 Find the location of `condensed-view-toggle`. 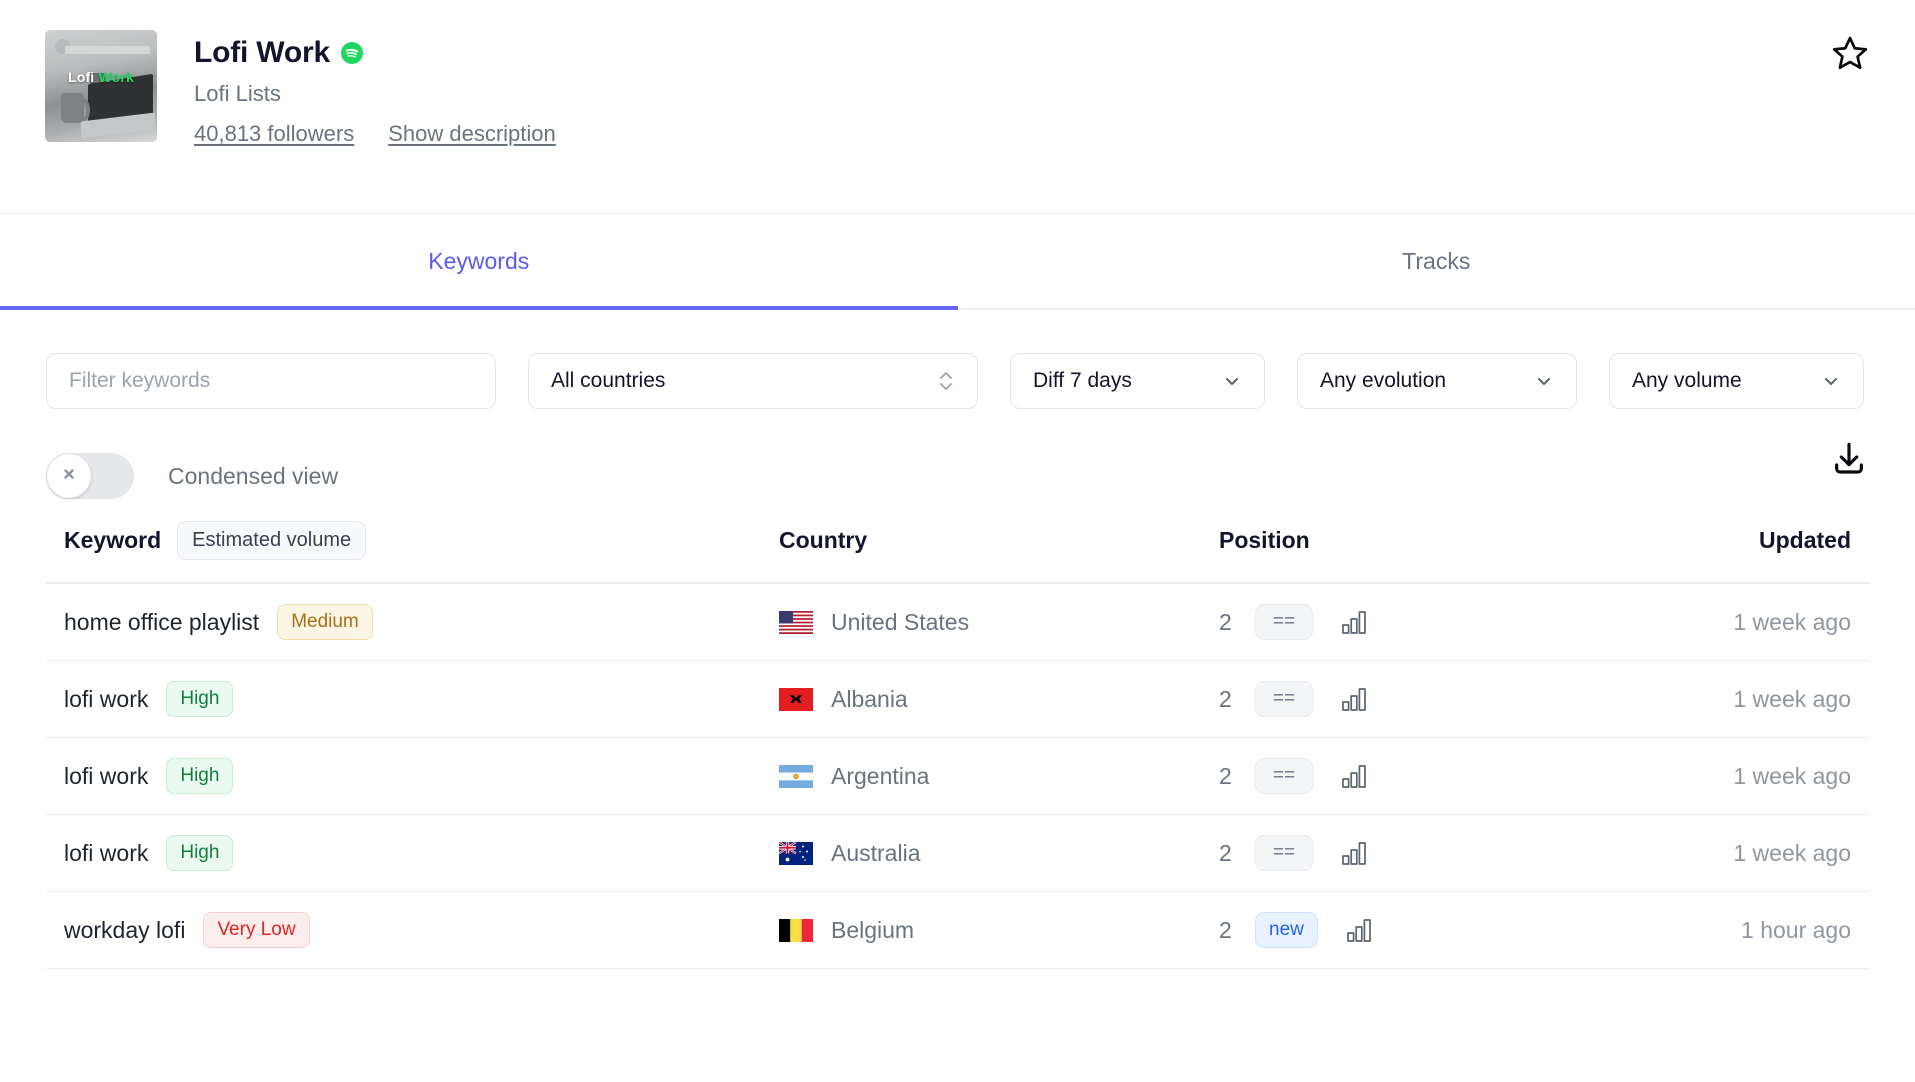

condensed-view-toggle is located at coordinates (90, 476).